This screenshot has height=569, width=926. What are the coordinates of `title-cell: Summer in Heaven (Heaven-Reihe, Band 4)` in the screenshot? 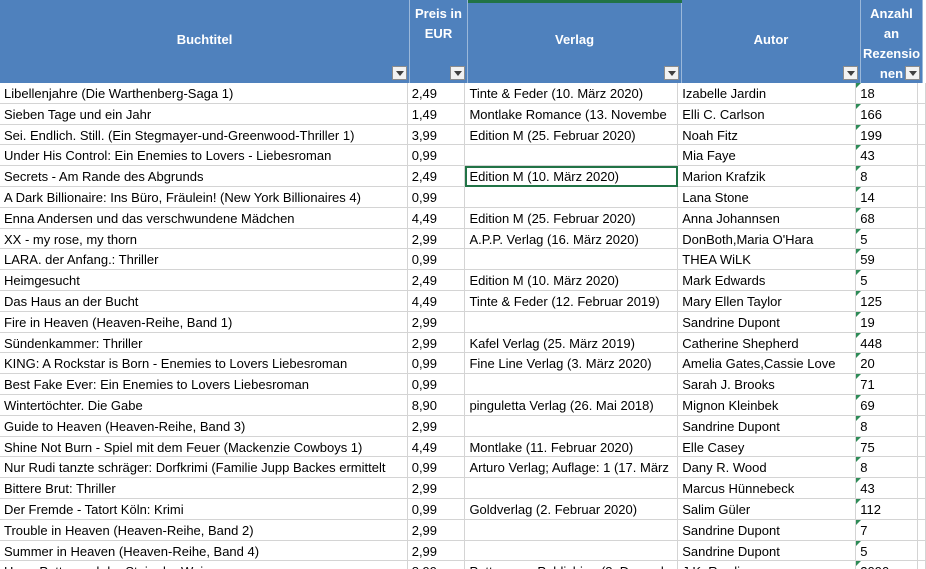 It's located at (204, 551).